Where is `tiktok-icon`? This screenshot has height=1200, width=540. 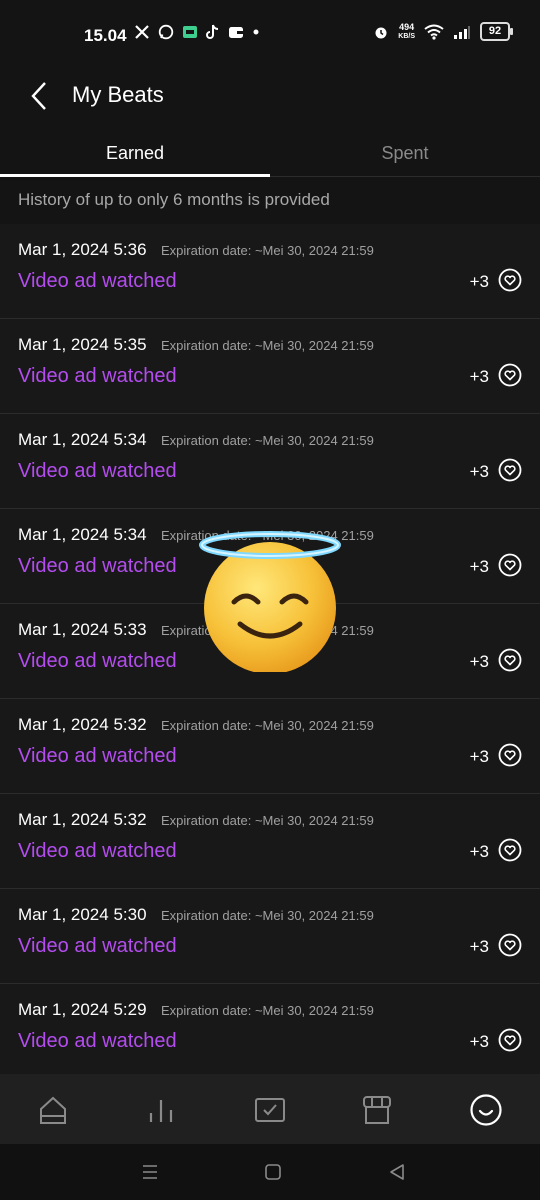 tiktok-icon is located at coordinates (212, 31).